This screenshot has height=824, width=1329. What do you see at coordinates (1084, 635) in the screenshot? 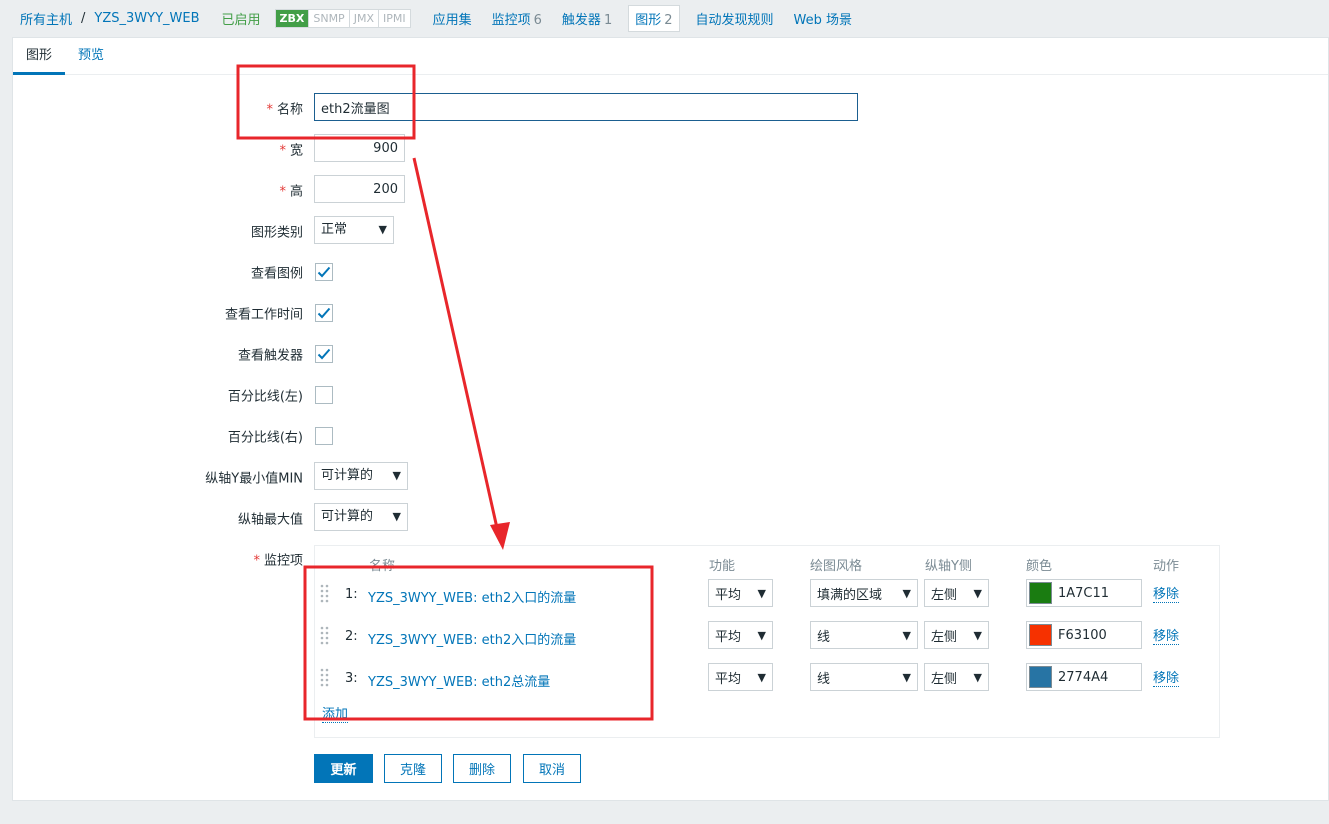
I see `color-picker: F63100` at bounding box center [1084, 635].